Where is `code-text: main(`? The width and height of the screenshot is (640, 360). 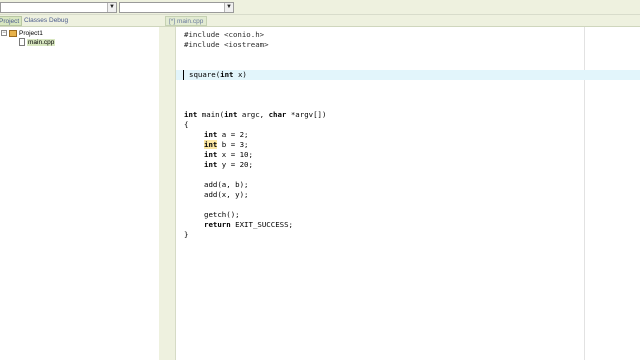 code-text: main( is located at coordinates (211, 114).